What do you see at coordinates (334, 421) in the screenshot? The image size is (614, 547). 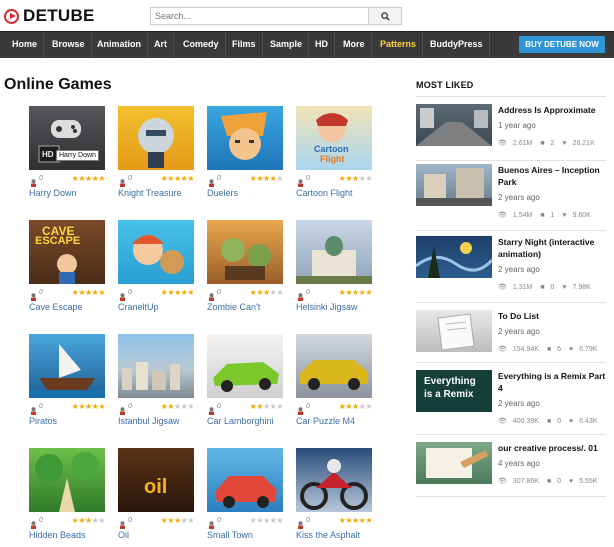 I see `game-title: Car Puzzle M4` at bounding box center [334, 421].